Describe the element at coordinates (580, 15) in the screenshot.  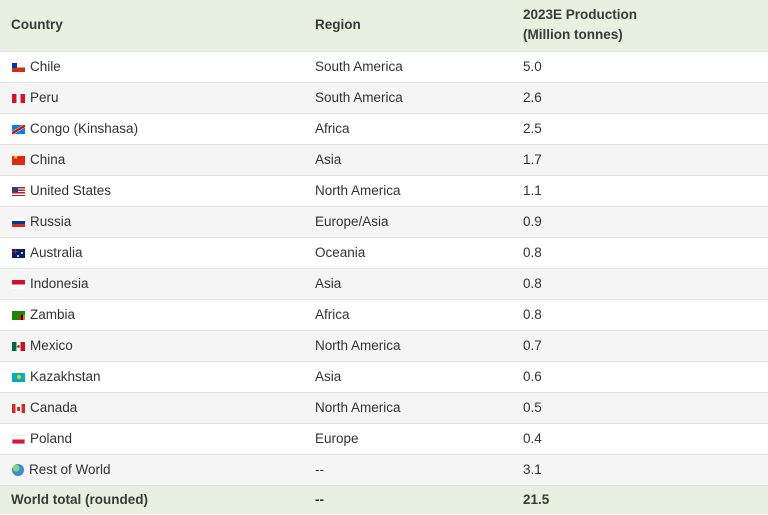
I see `production-header-line1: 2023E Production` at that location.